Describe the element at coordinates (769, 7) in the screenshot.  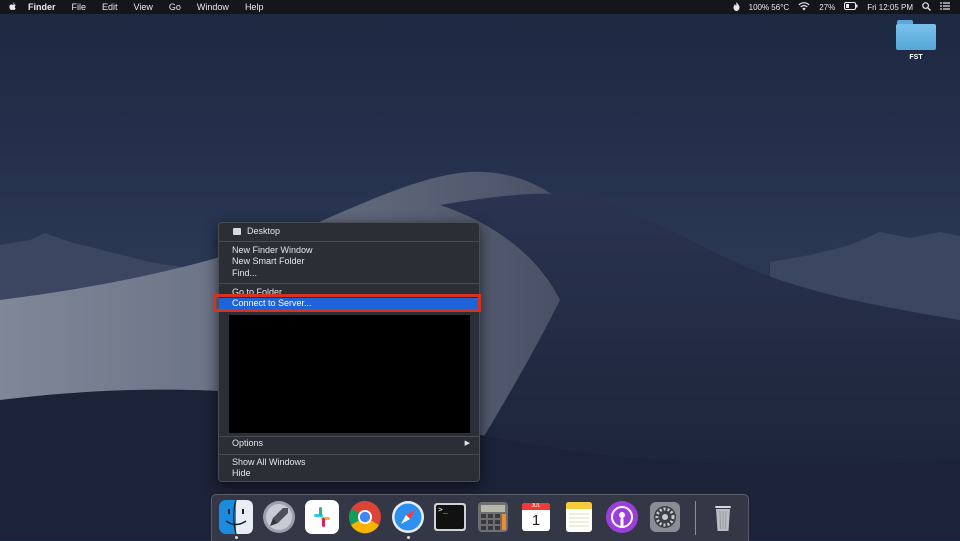
I see `temperature-readout: 100% 56°C` at that location.